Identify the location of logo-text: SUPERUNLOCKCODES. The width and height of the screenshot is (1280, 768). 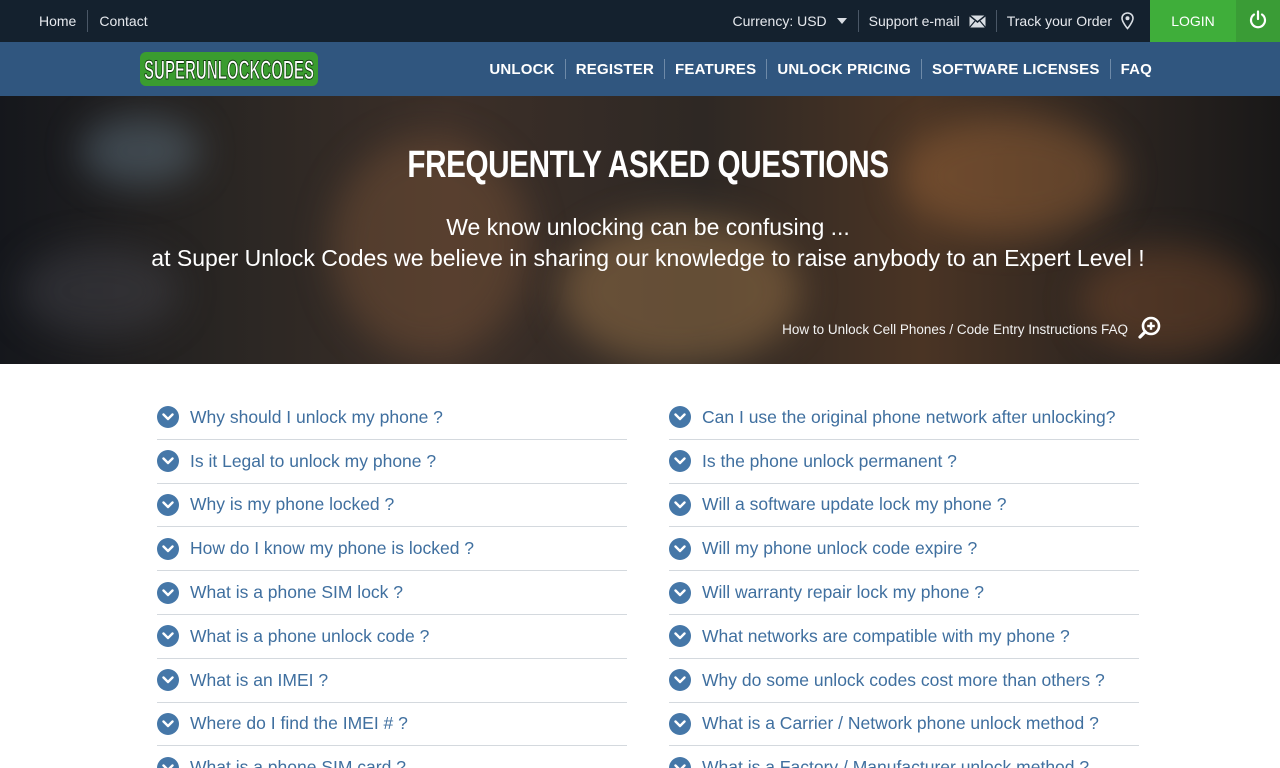
(229, 70).